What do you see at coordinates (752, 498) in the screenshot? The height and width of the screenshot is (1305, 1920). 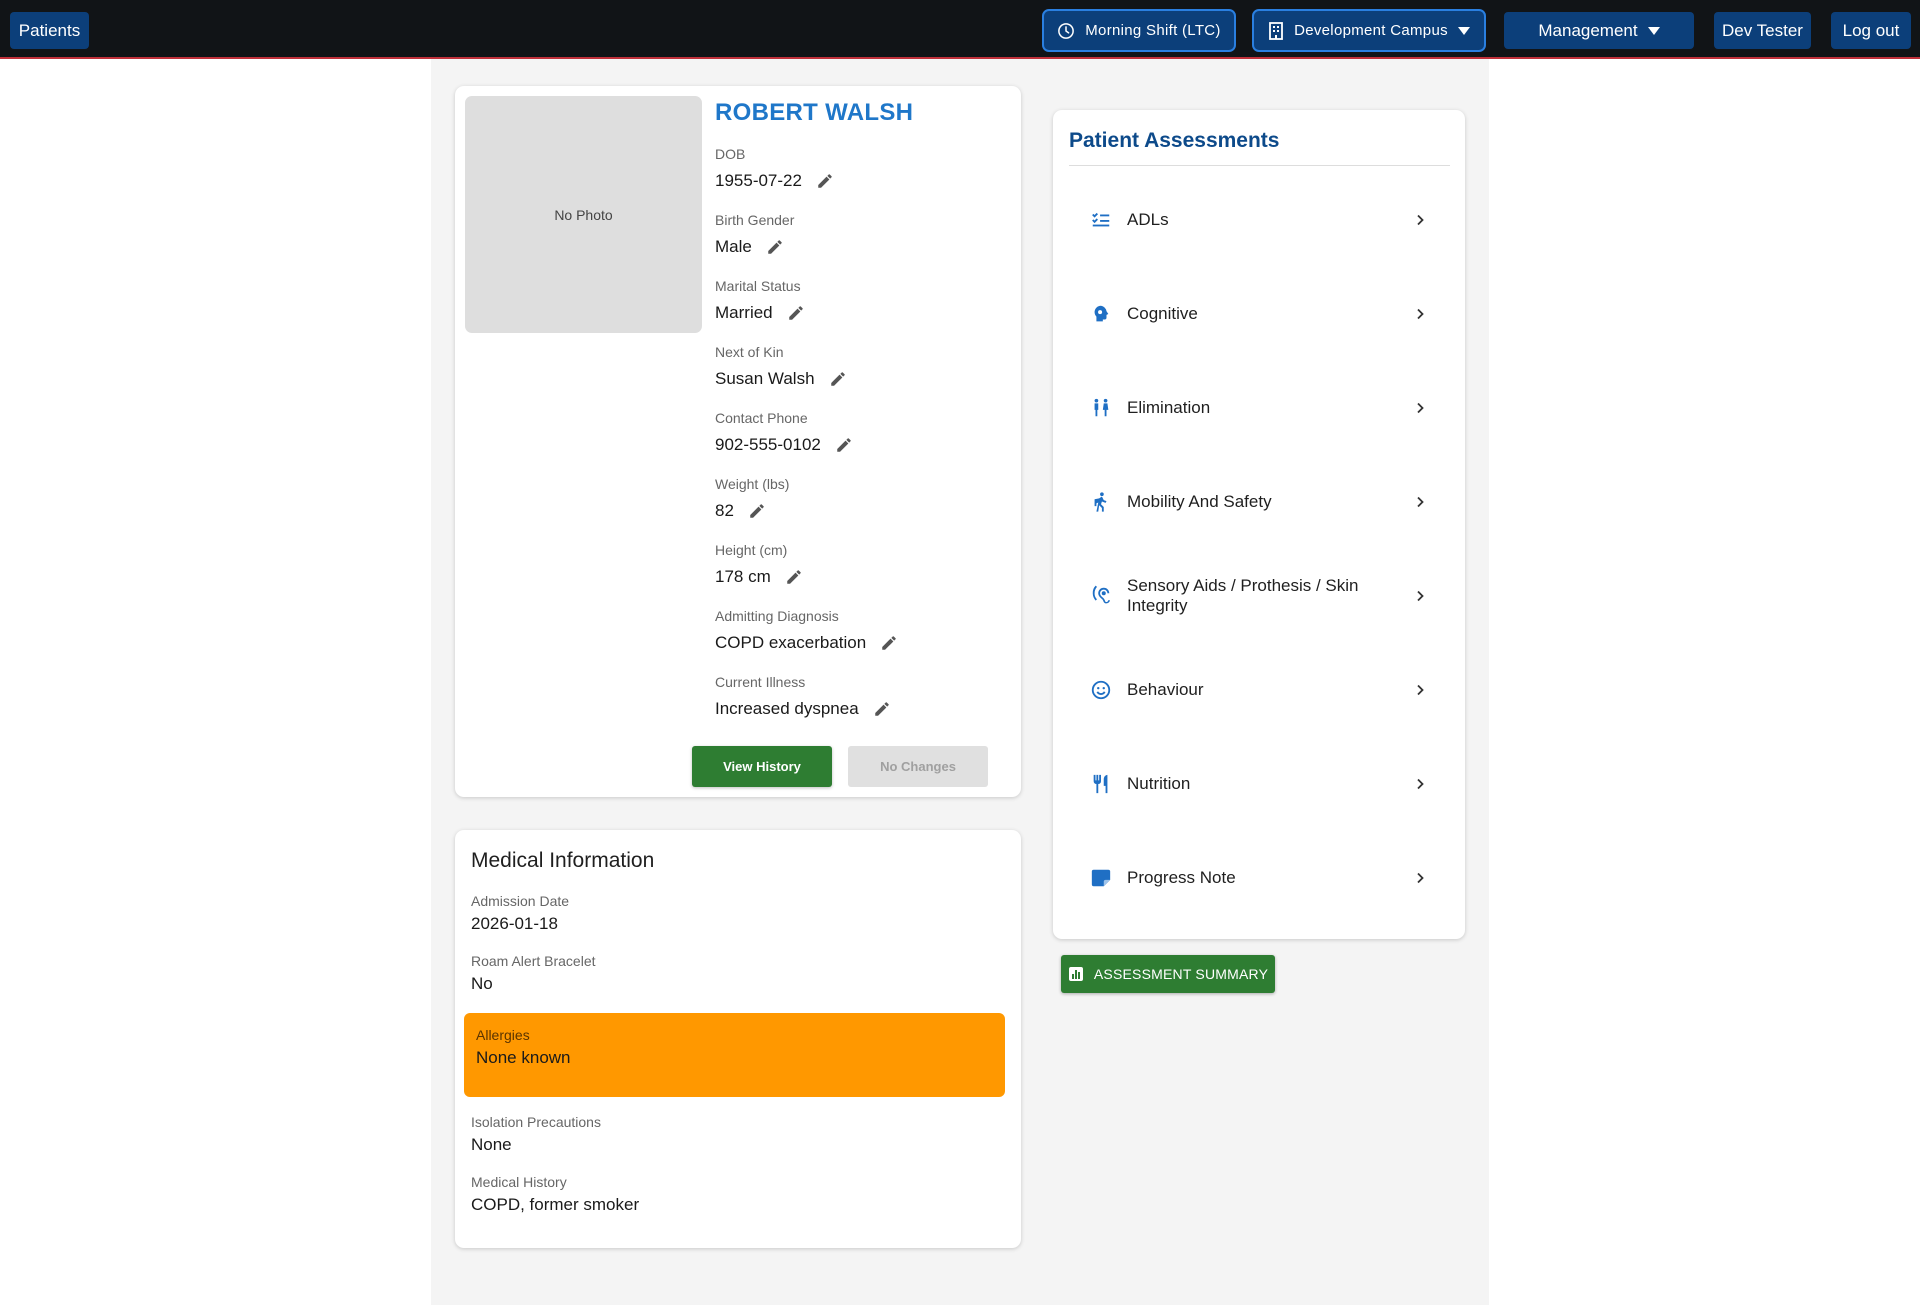 I see `patient-field: Weight (lbs) 82` at bounding box center [752, 498].